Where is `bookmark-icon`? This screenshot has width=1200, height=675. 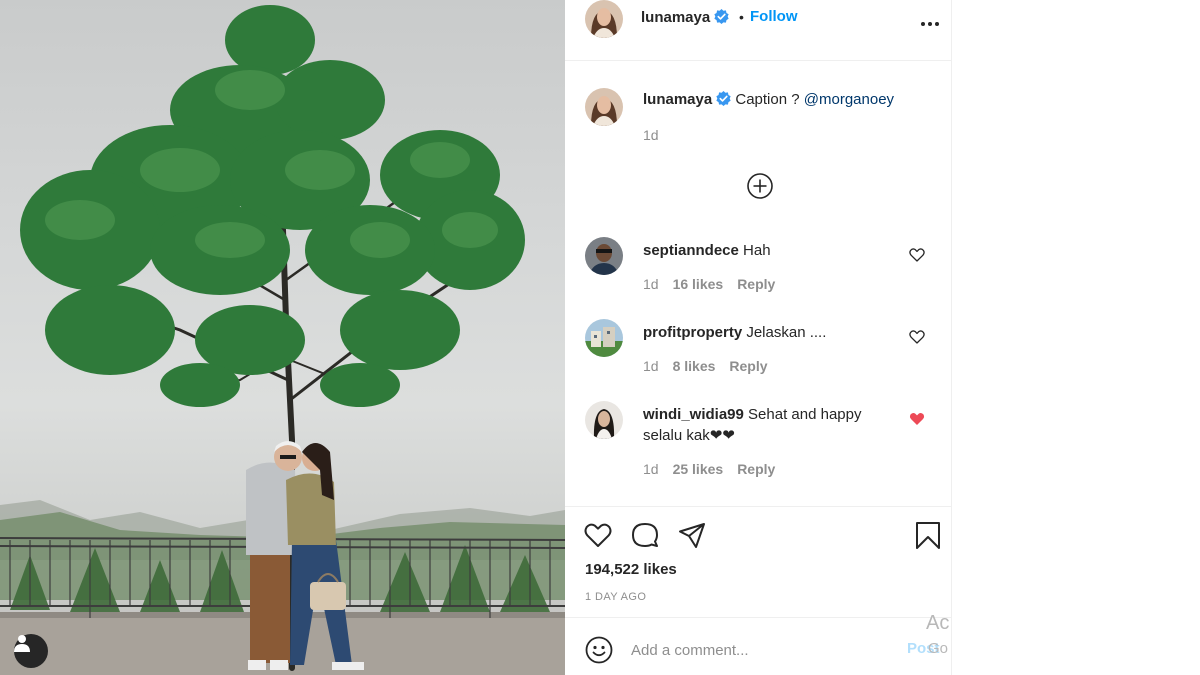 bookmark-icon is located at coordinates (928, 535).